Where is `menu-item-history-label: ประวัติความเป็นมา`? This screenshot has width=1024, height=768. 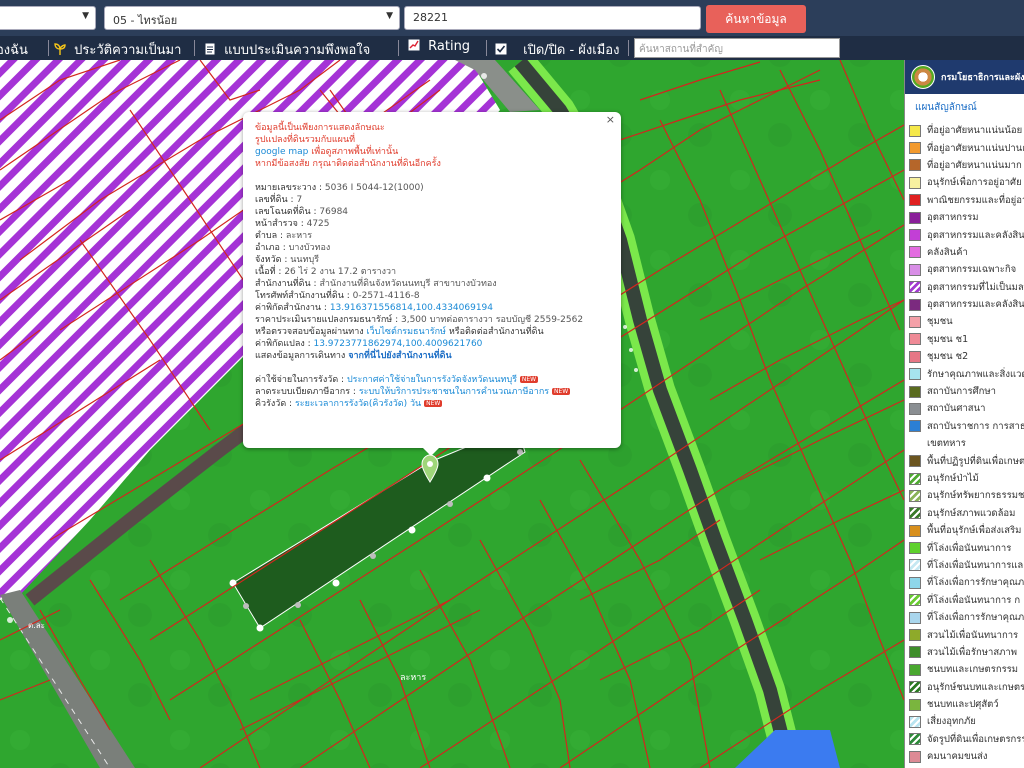
menu-item-history-label: ประวัติความเป็นมา is located at coordinates (128, 50).